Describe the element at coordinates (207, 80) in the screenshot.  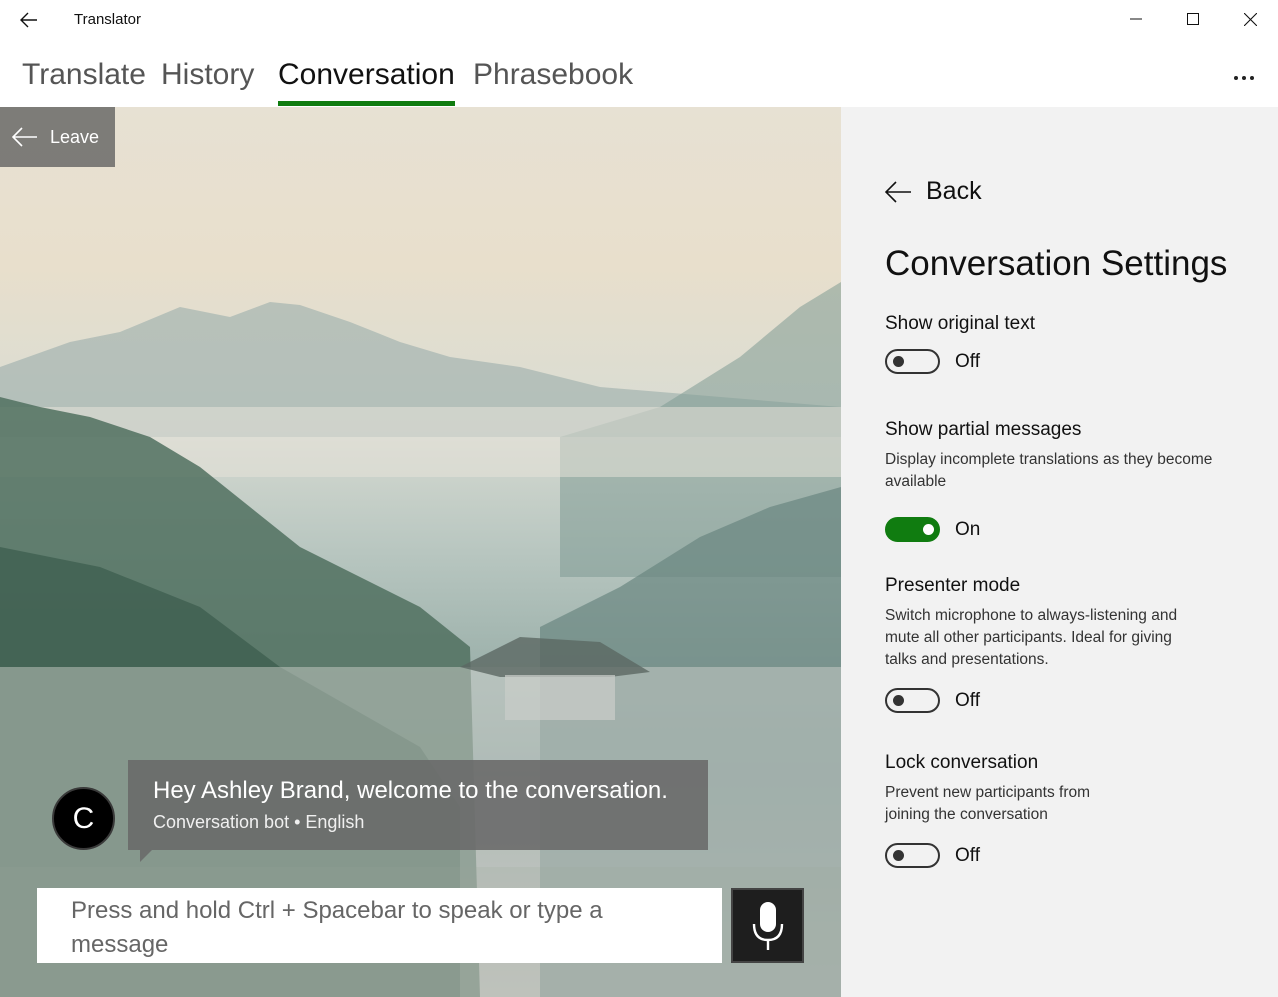
I see `tab-history: History` at that location.